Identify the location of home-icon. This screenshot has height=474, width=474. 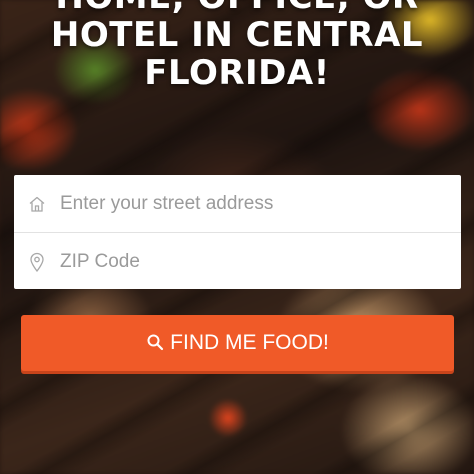
(37, 204).